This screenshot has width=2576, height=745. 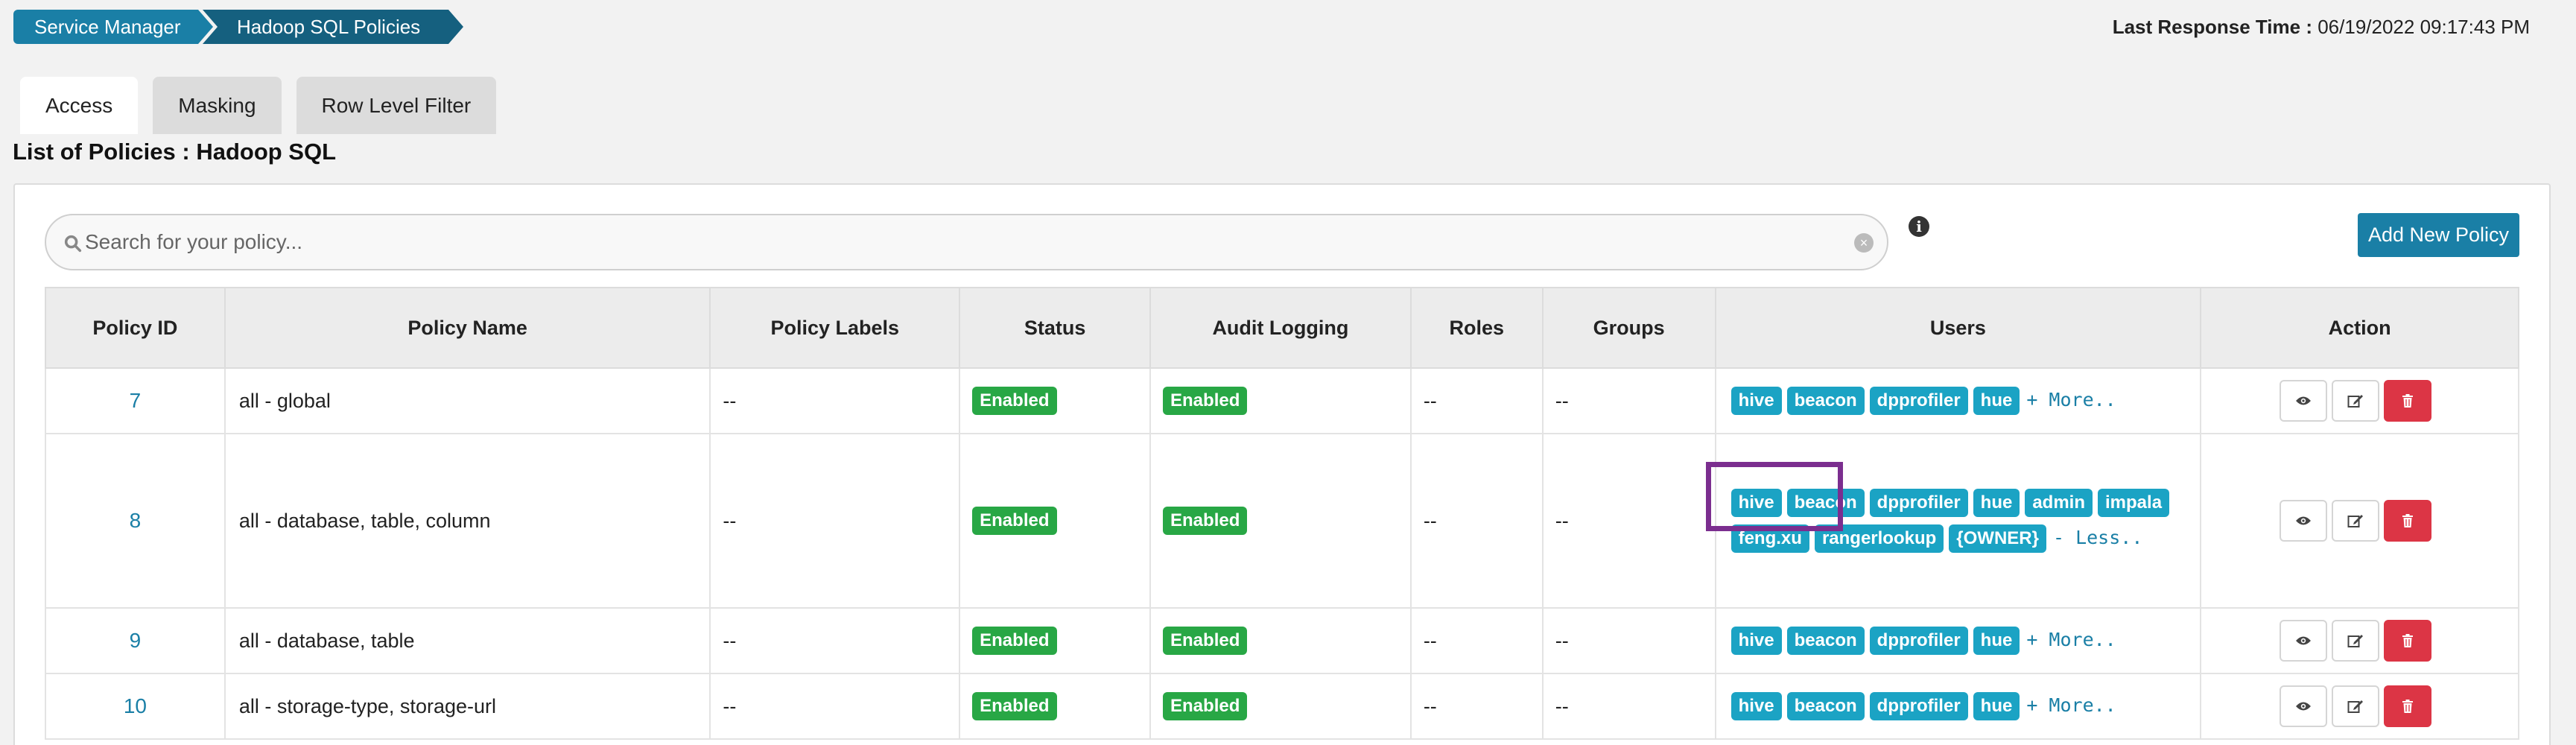 What do you see at coordinates (1919, 226) in the screenshot?
I see `info-icon: i` at bounding box center [1919, 226].